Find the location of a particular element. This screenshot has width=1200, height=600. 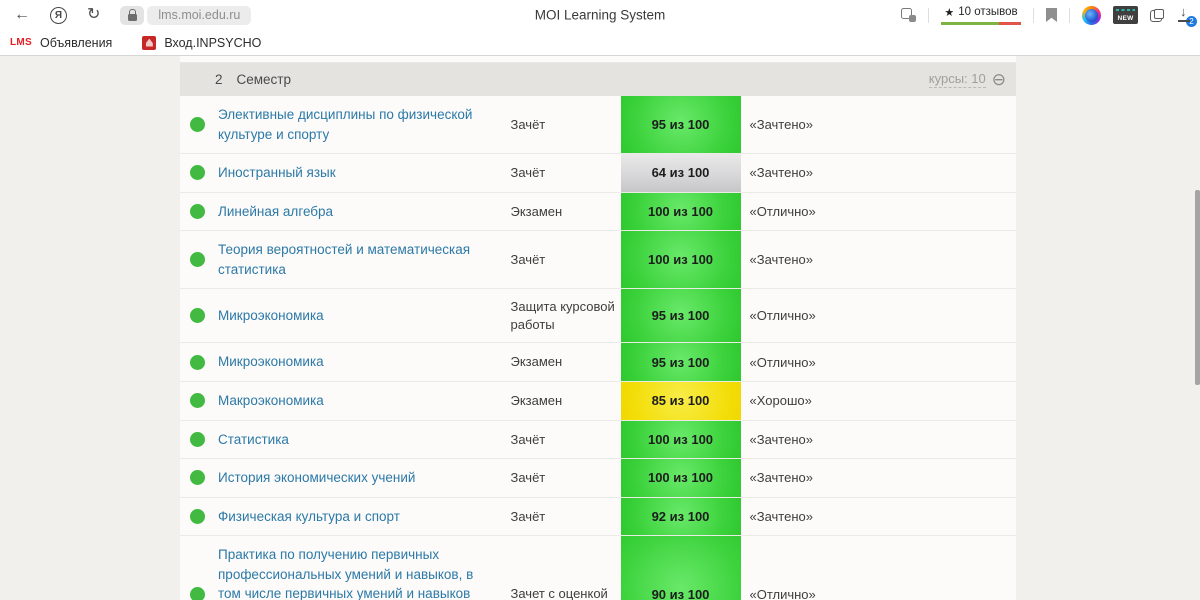

yandex-browser-icon: Я is located at coordinates (58, 15).